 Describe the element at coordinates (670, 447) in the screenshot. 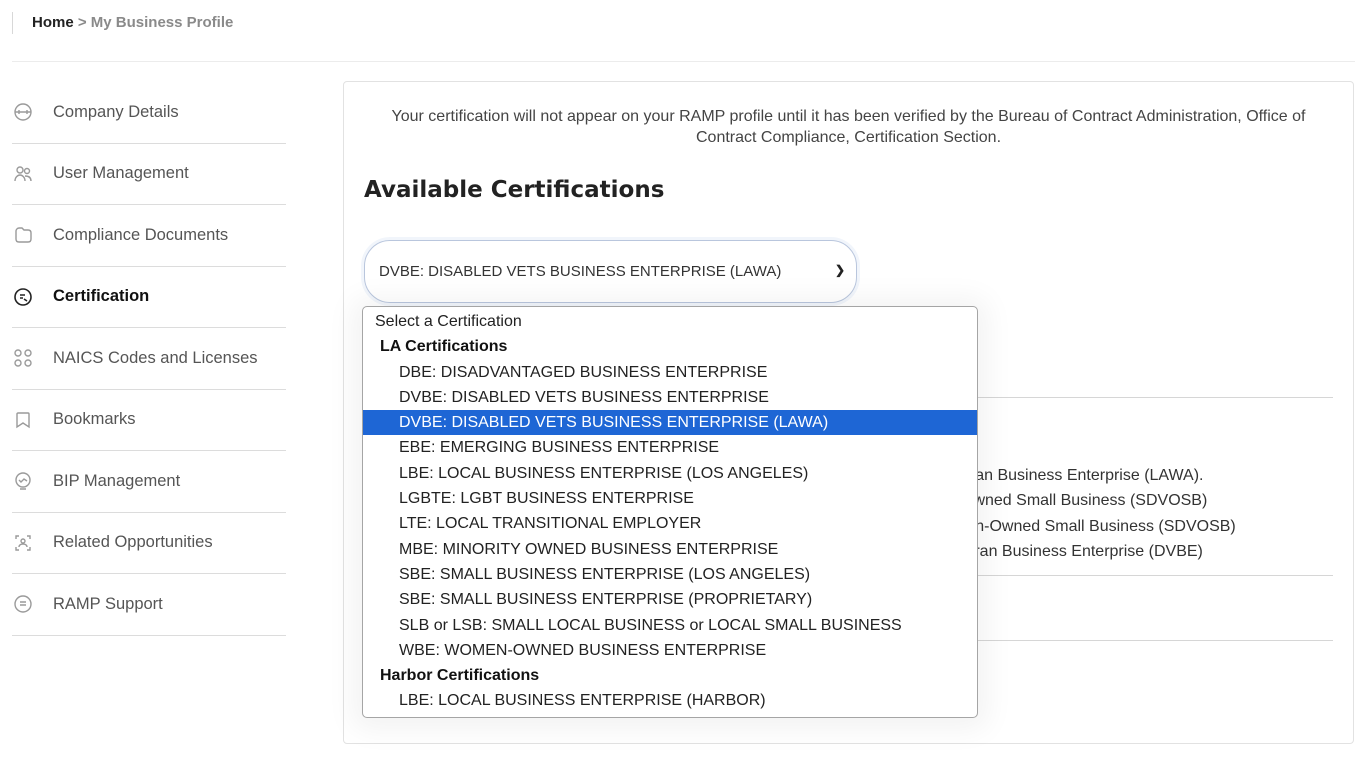

I see `dropdown-option: EBE: EMERGING BUSINESS ENTERPRISE` at that location.